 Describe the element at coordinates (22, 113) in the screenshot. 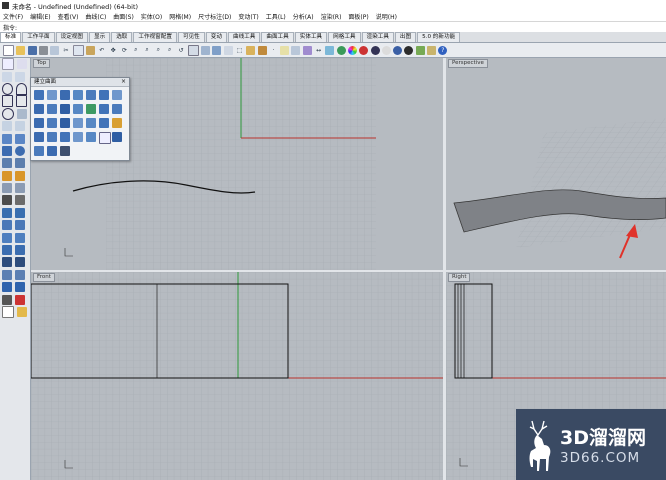

I see `curve-from-object-icon` at that location.